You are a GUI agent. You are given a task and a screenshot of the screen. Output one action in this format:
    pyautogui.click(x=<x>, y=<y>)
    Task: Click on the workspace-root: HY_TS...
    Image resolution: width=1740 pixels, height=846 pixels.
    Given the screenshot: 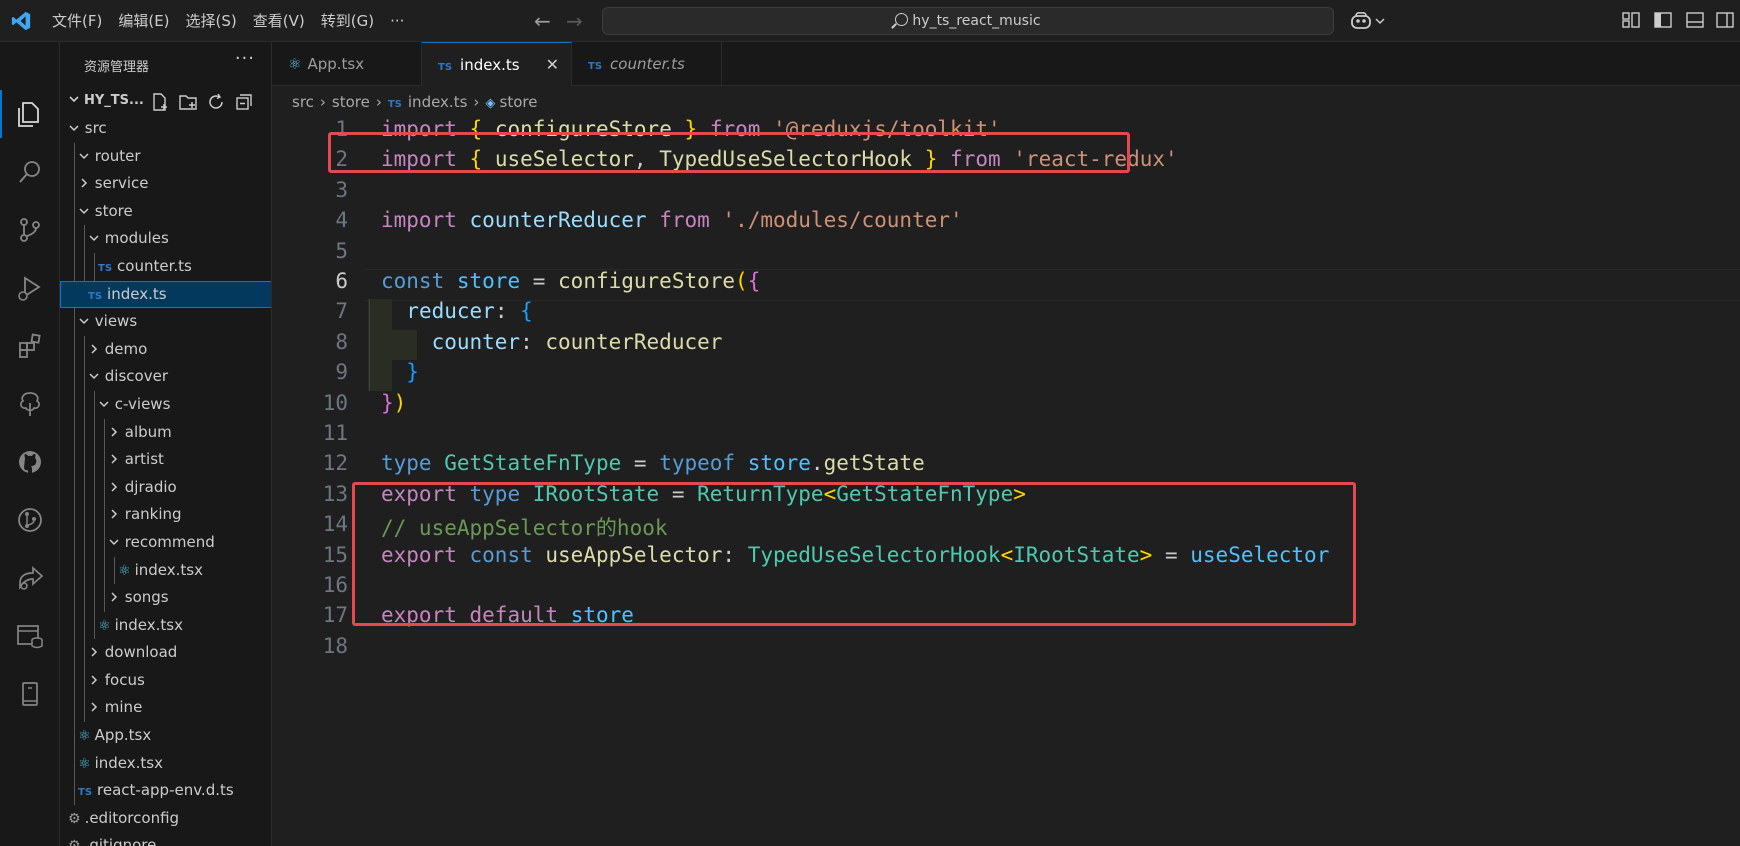 What is the action you would take?
    pyautogui.click(x=165, y=102)
    